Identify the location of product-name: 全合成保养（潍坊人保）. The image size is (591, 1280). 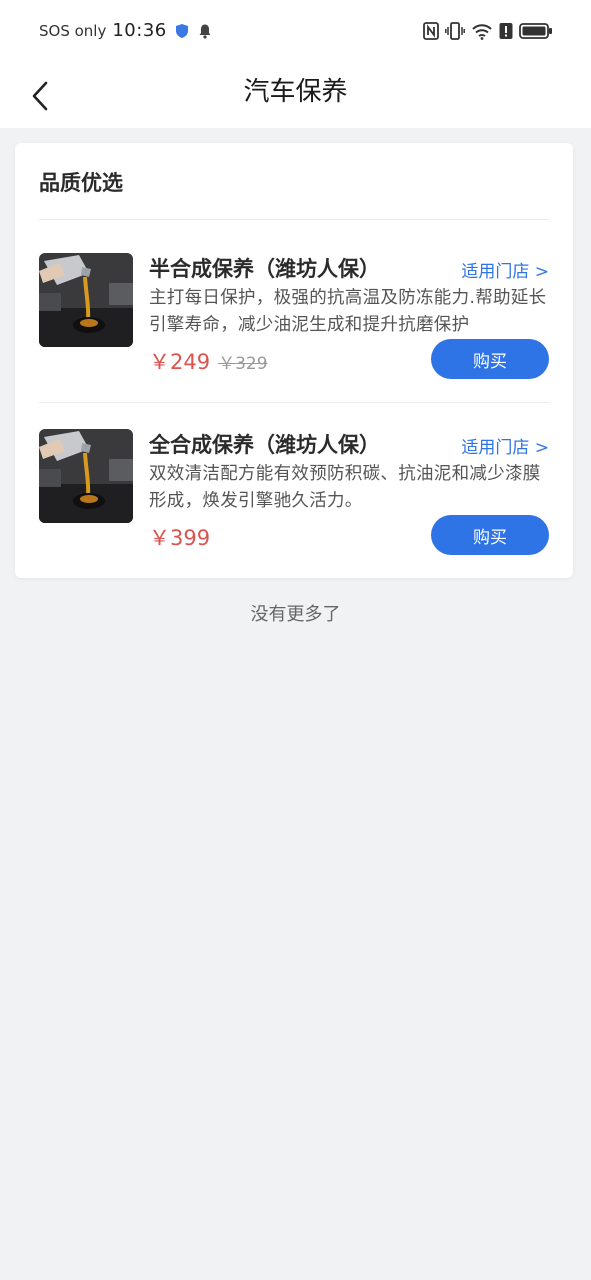
(264, 445).